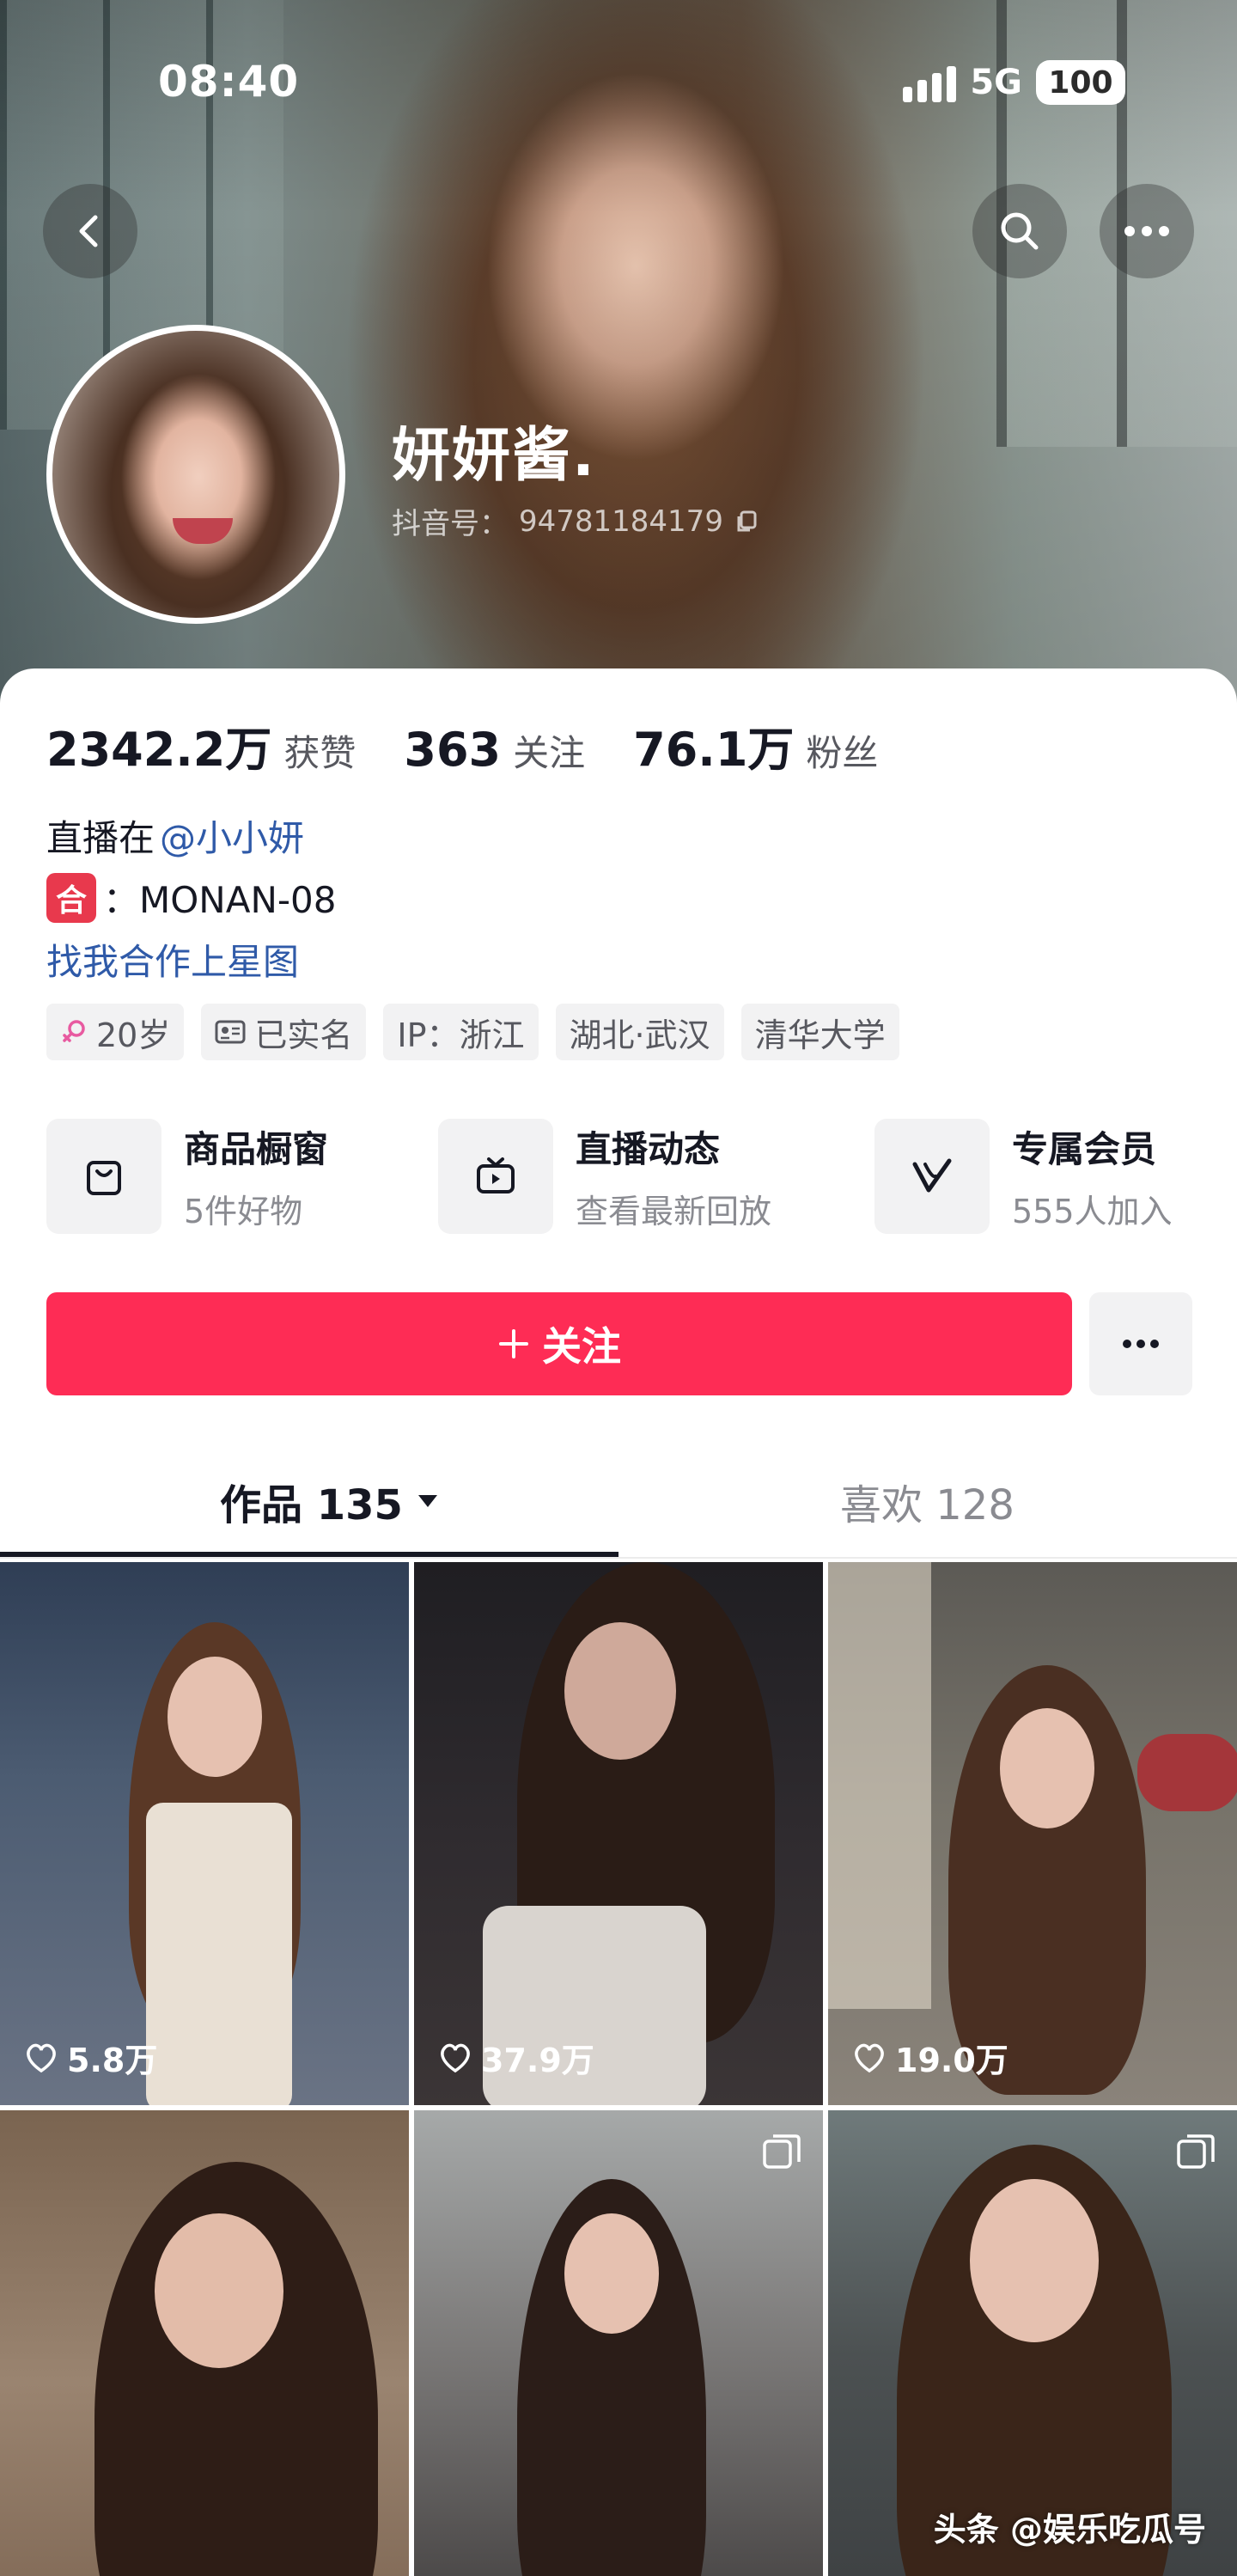 The height and width of the screenshot is (2576, 1237). I want to click on watermark-text: 头条 @娱乐吃瓜号, so click(1069, 2530).